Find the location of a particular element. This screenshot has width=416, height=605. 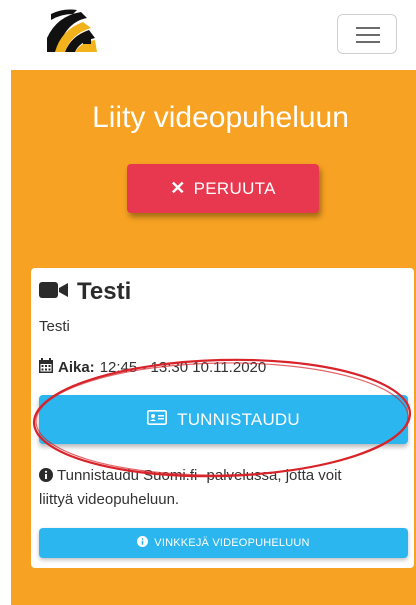

cancel-button-label: PERUUTA is located at coordinates (234, 188).